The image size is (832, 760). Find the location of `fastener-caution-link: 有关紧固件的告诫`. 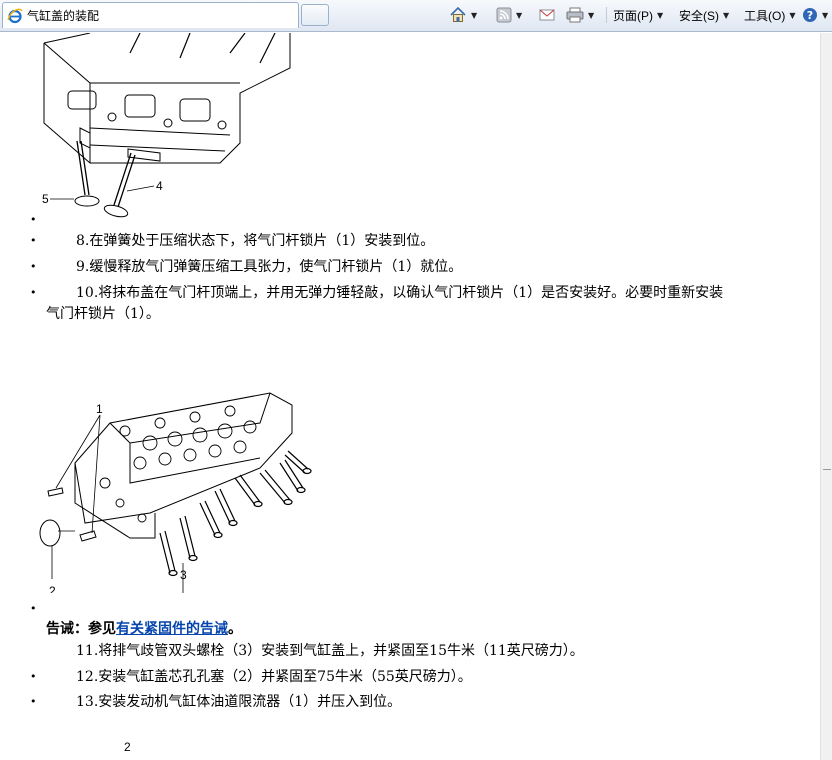

fastener-caution-link: 有关紧固件的告诫 is located at coordinates (172, 629).